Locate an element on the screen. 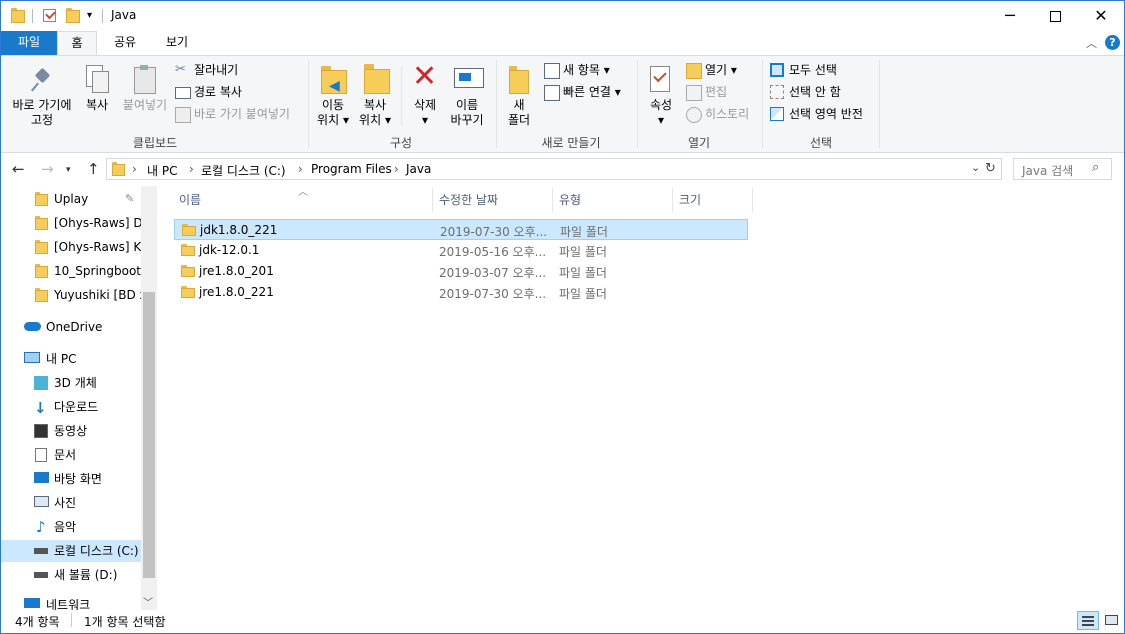  breadcrumb-java: Java is located at coordinates (418, 169).